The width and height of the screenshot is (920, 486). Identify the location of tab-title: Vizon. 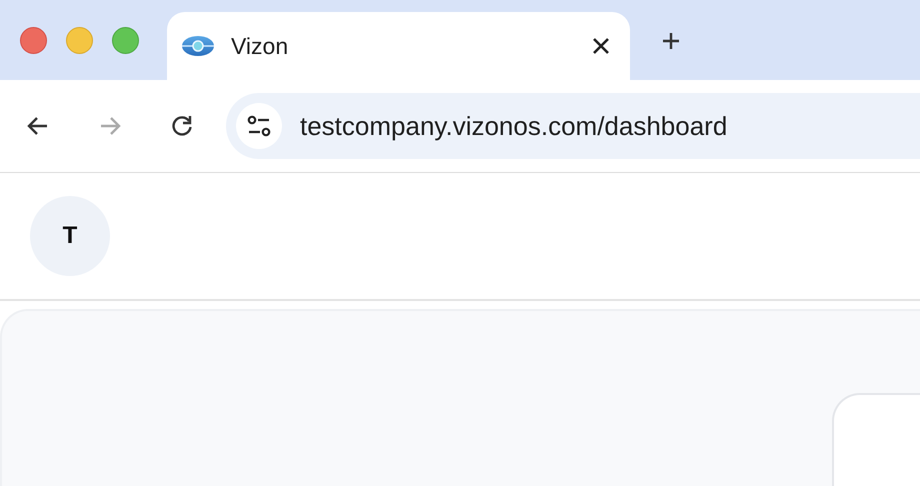
(260, 46).